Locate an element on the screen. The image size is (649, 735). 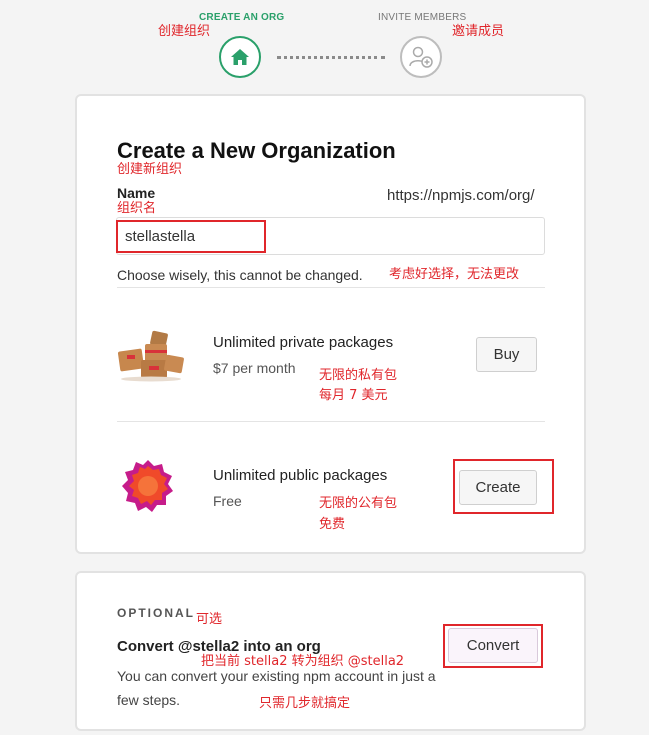
plan-private-price: $7 per month is located at coordinates (254, 368).